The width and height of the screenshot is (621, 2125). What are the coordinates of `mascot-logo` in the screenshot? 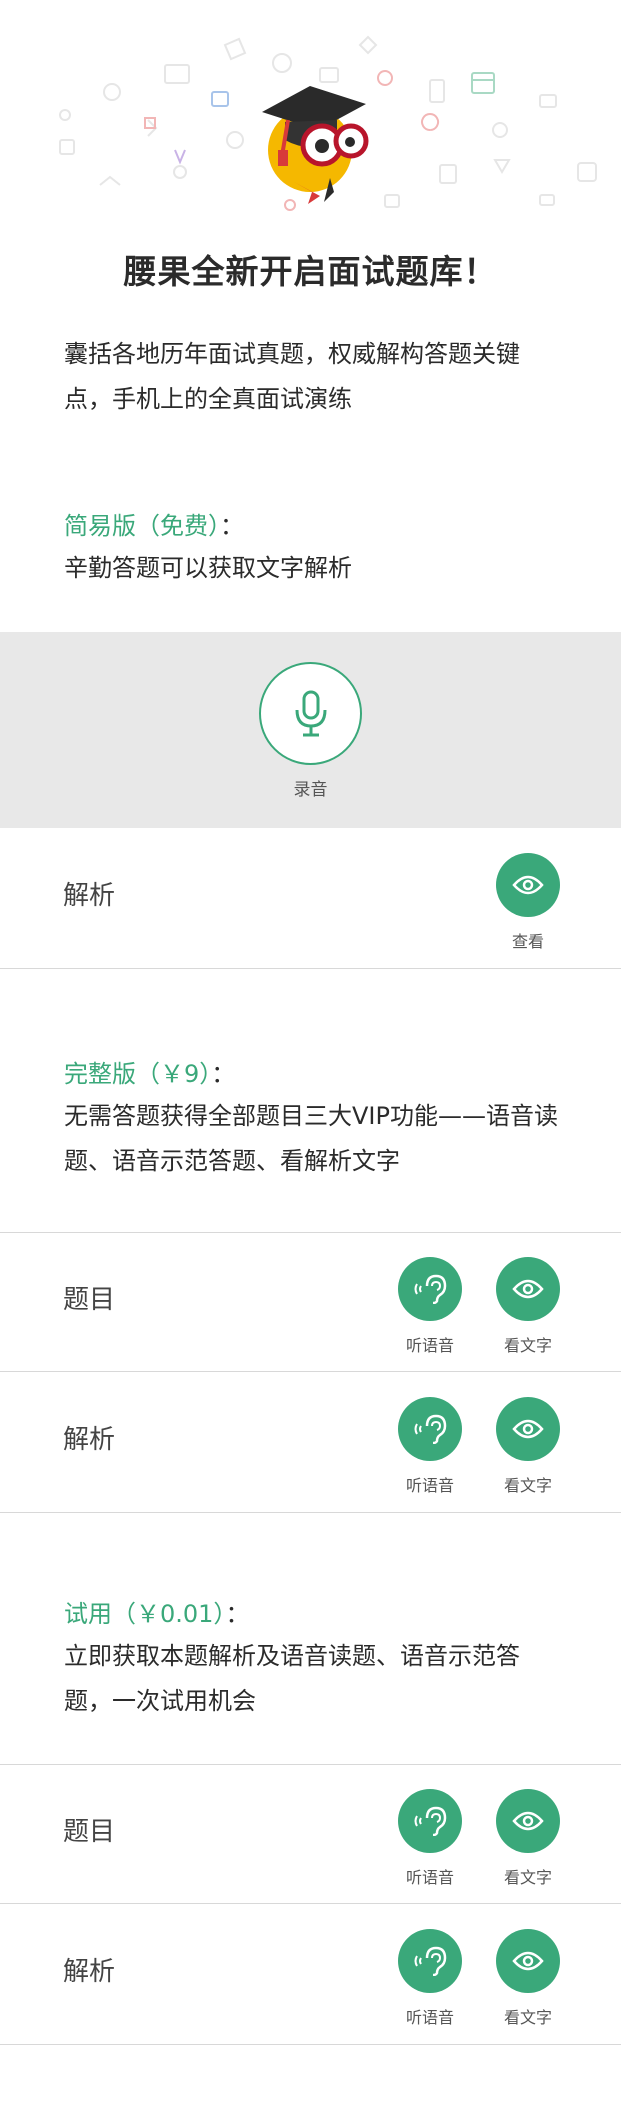 It's located at (315, 145).